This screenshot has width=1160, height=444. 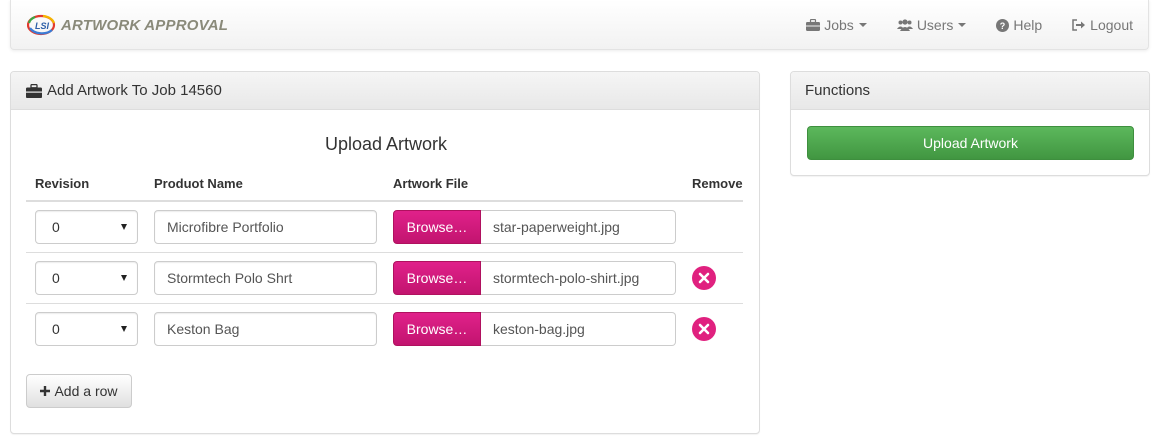 I want to click on add-row-button: Add a row, so click(x=79, y=391).